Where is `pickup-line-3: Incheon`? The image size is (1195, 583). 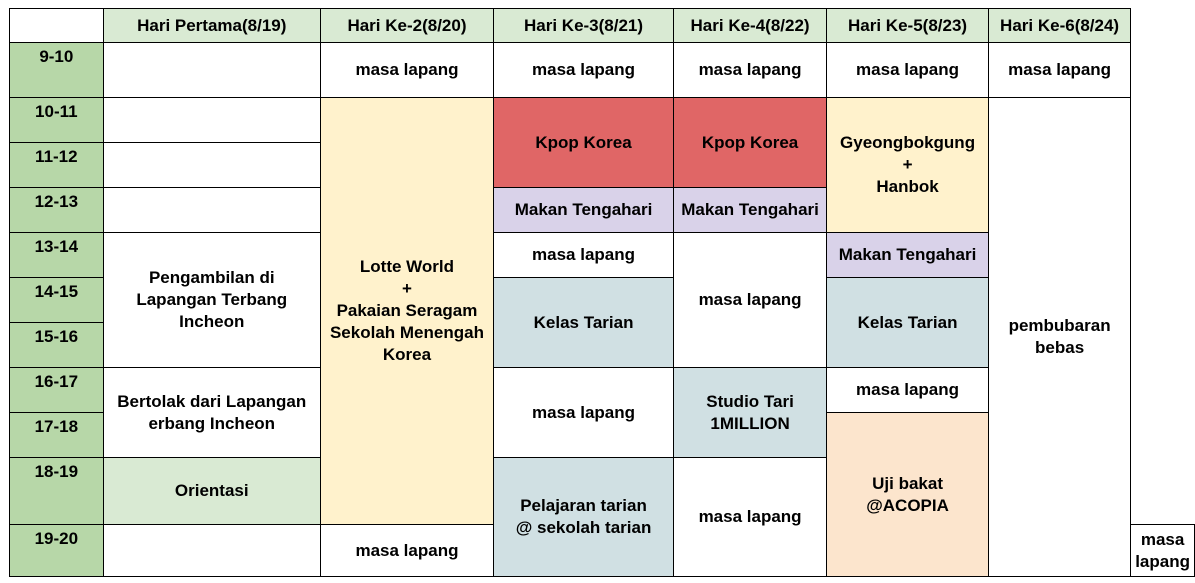 pickup-line-3: Incheon is located at coordinates (212, 321).